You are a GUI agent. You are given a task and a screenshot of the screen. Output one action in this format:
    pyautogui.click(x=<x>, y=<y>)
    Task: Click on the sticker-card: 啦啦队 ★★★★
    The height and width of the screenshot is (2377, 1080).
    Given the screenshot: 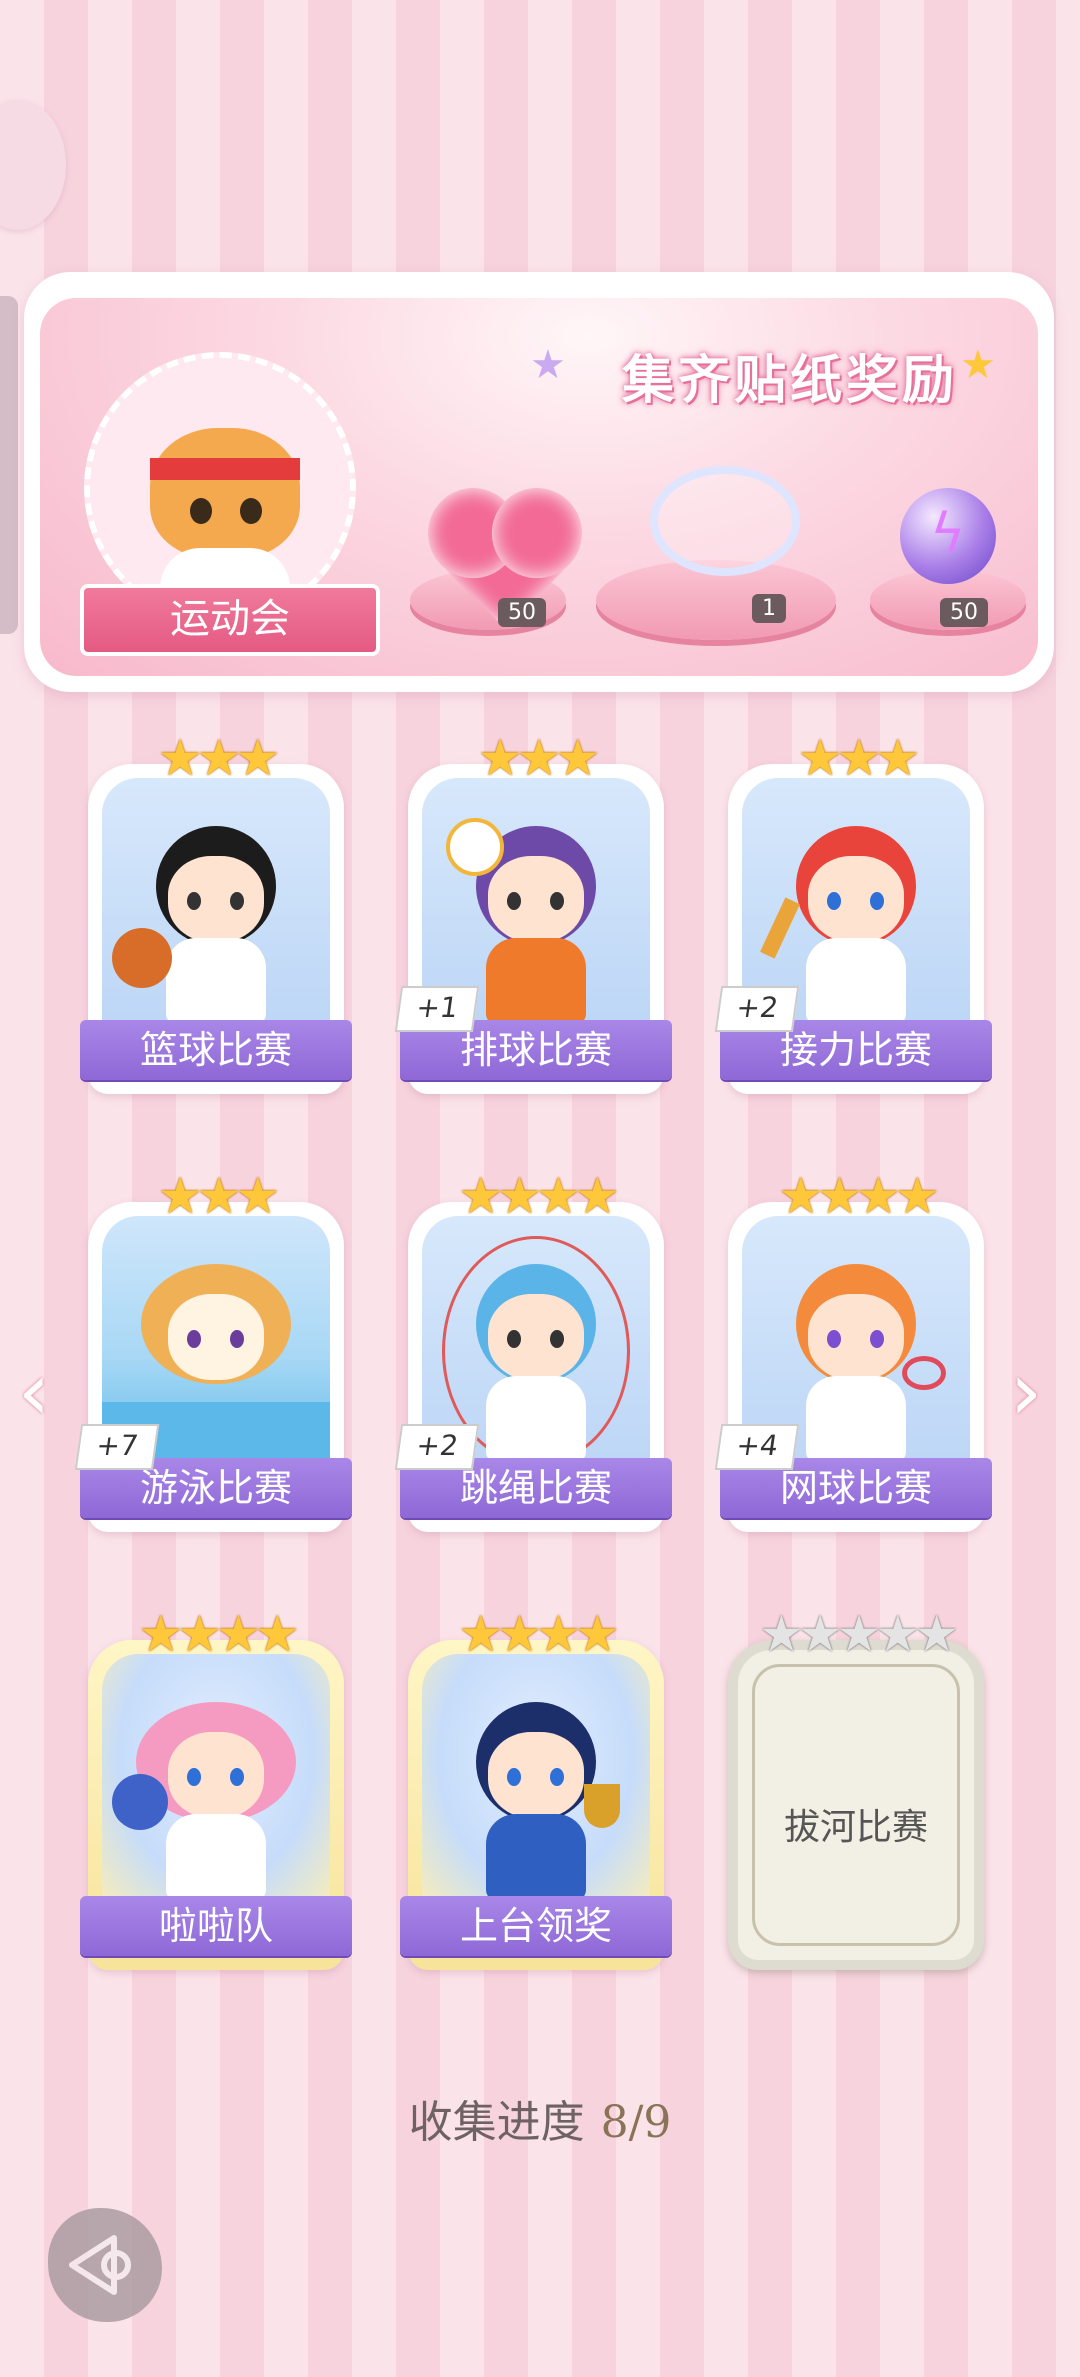 What is the action you would take?
    pyautogui.click(x=216, y=1788)
    